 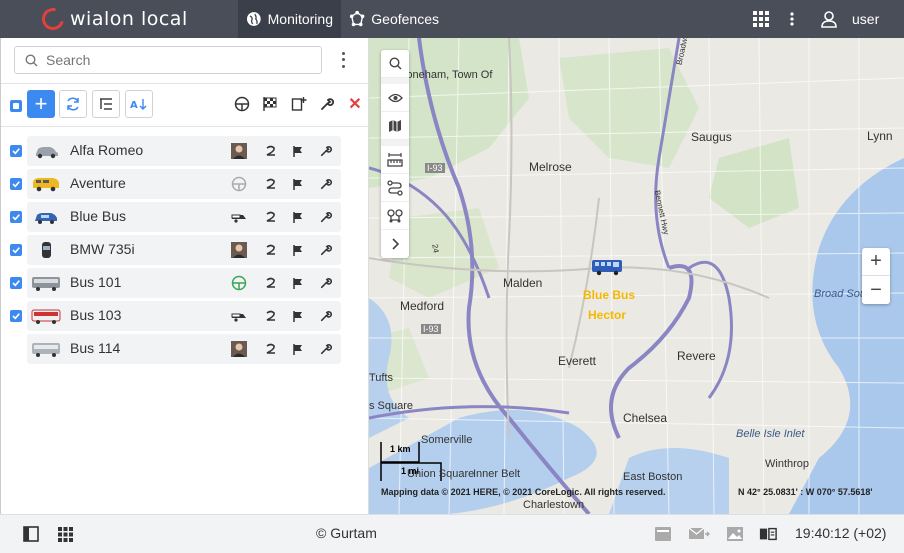 I want to click on group-tree-button, so click(x=106, y=104).